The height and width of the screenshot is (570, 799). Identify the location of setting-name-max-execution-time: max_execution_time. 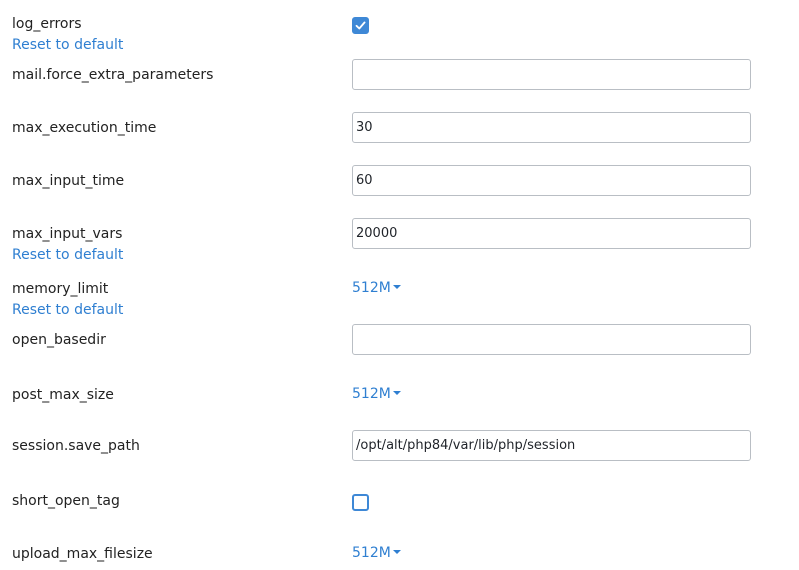
(84, 128).